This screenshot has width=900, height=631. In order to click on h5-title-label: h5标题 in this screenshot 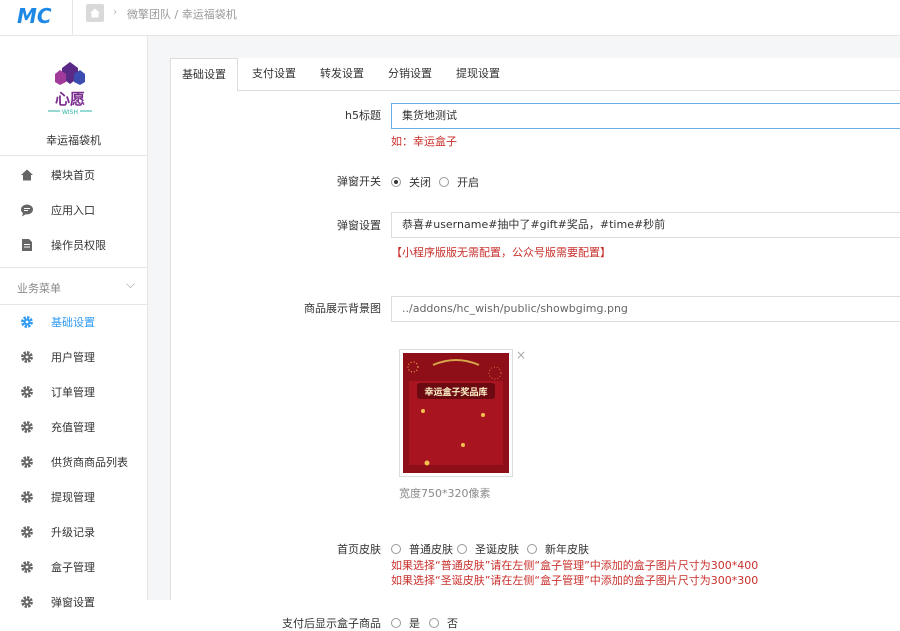, I will do `click(363, 115)`.